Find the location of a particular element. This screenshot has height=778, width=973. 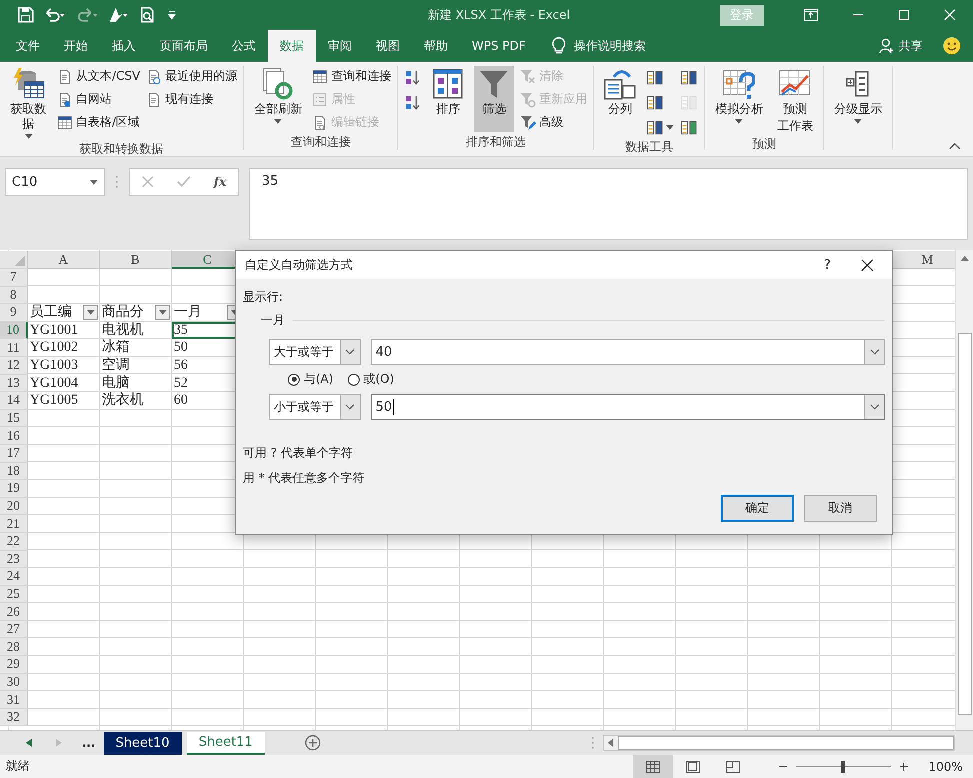

touch-mode-icon is located at coordinates (119, 15).